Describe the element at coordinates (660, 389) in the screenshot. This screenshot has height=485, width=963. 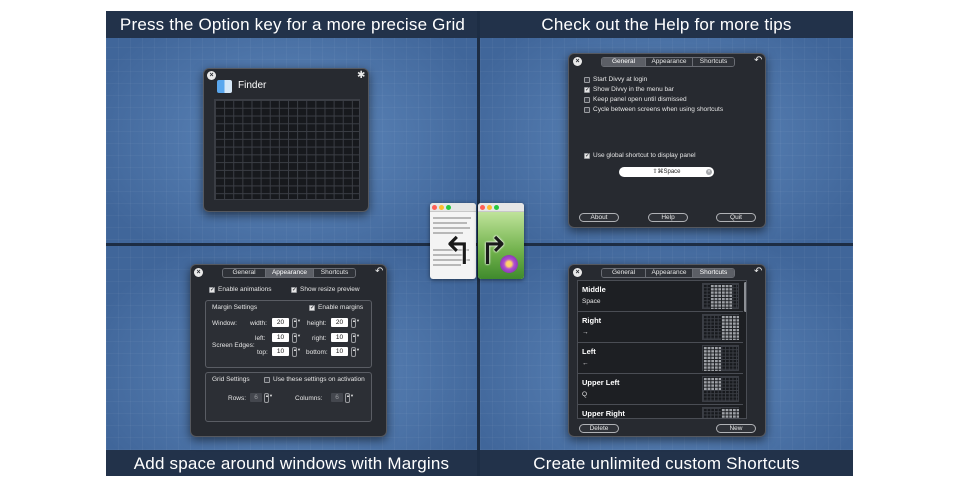
I see `shortcut-row-upper-left: Upper Left Q` at that location.